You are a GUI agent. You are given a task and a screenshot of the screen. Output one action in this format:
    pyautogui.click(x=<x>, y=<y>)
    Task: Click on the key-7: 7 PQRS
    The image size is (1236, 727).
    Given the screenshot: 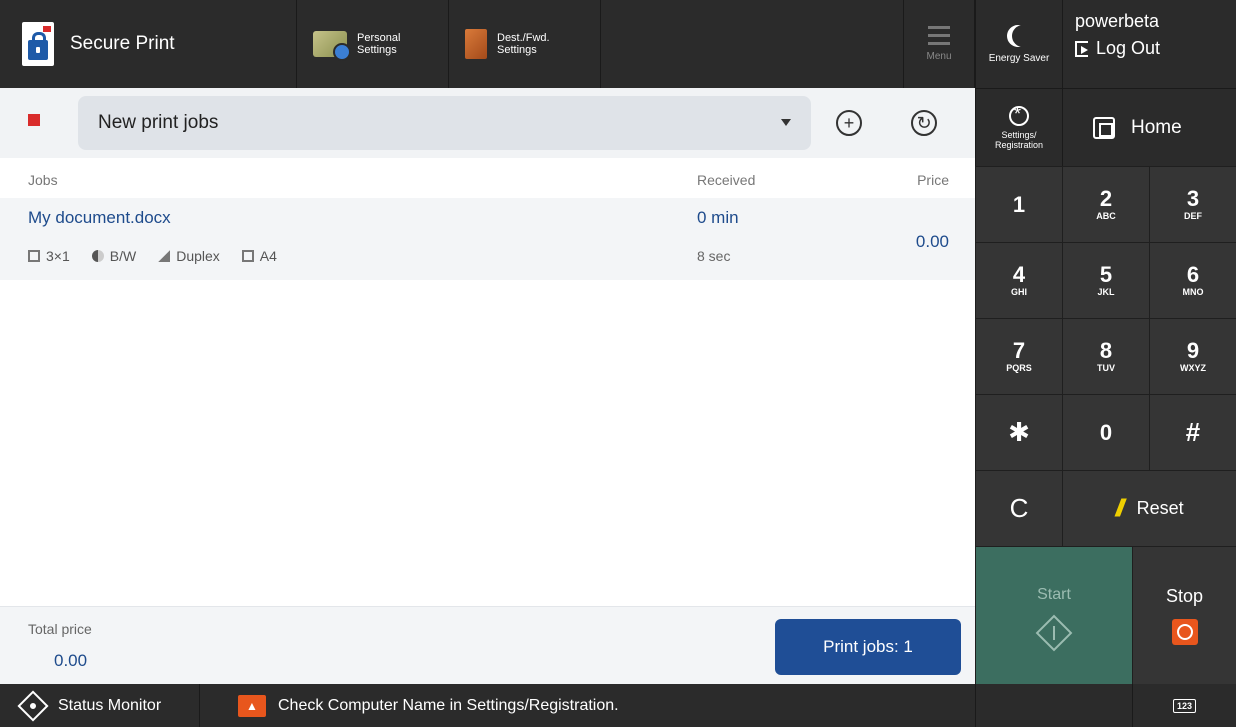 What is the action you would take?
    pyautogui.click(x=1018, y=356)
    